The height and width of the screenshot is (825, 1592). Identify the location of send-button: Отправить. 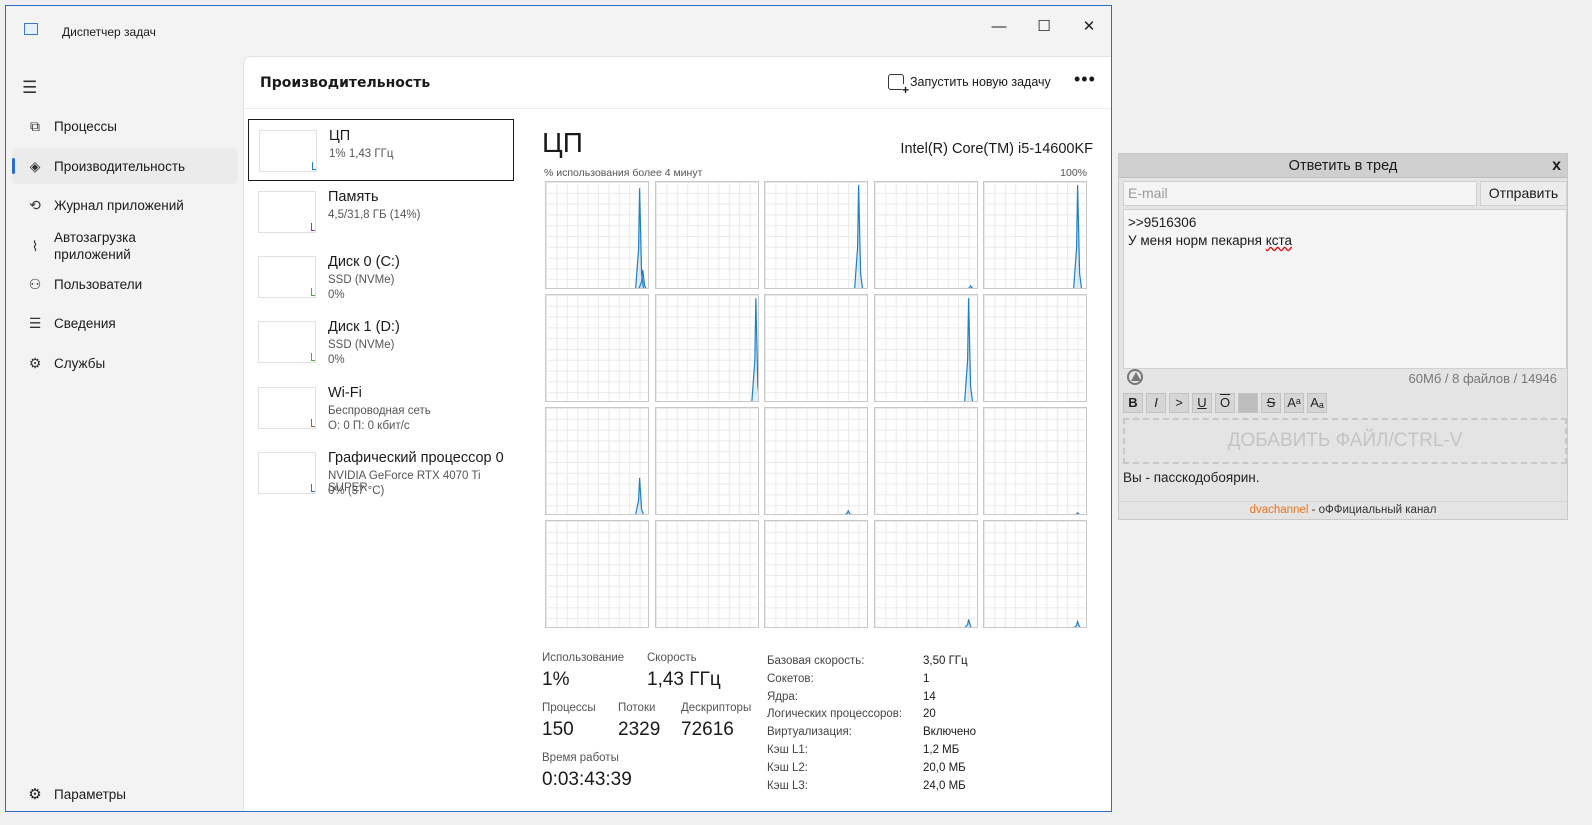
(1523, 193).